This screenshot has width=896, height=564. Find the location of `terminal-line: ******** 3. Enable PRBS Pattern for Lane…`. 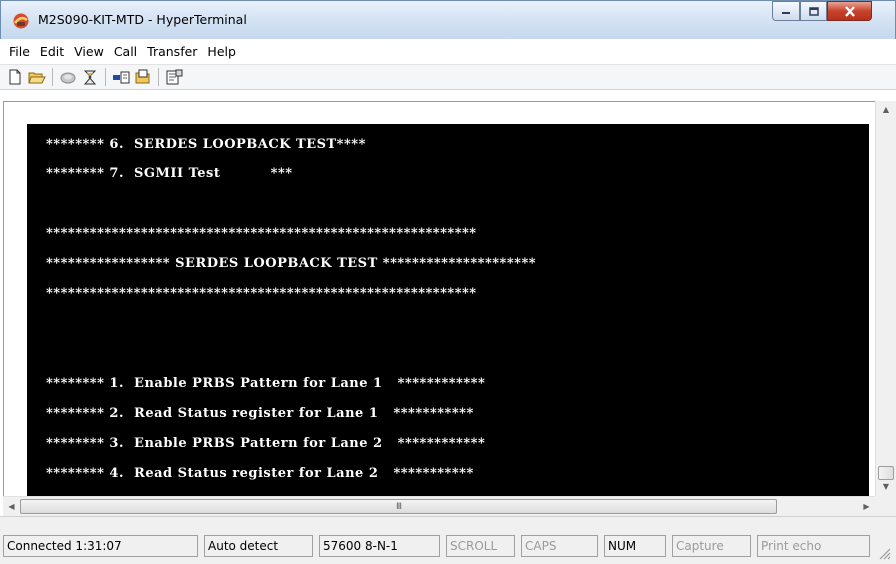

terminal-line: ******** 3. Enable PRBS Pattern for Lane… is located at coordinates (266, 443).